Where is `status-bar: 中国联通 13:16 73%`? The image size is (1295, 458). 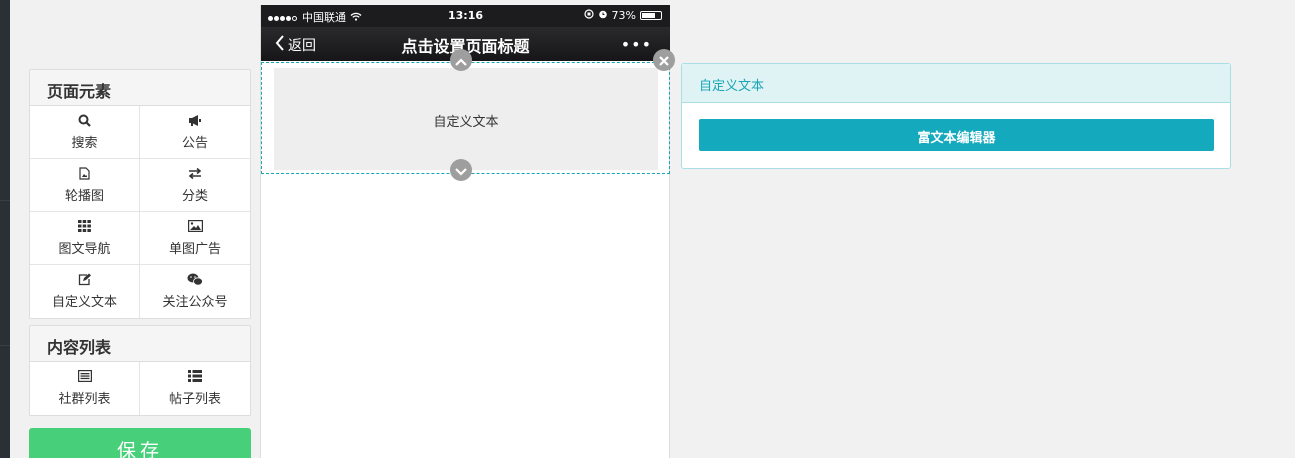
status-bar: 中国联通 13:16 73% is located at coordinates (465, 16).